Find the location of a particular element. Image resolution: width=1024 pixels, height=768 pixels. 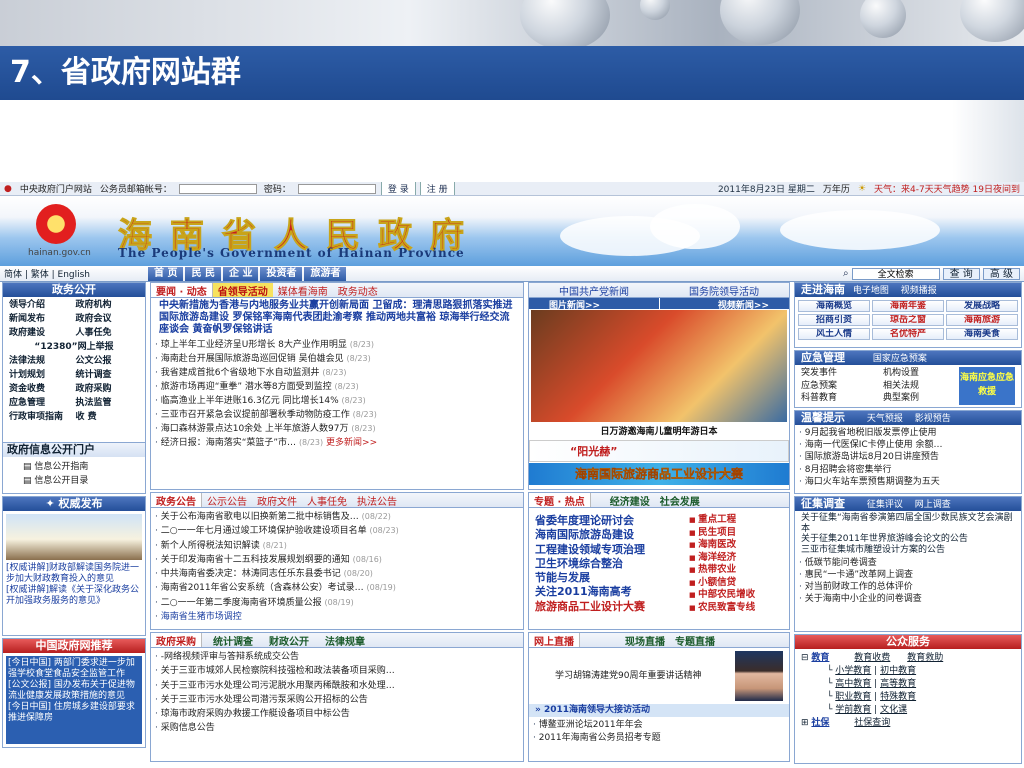

gov-open-link: 计划规划 is located at coordinates (41, 375).